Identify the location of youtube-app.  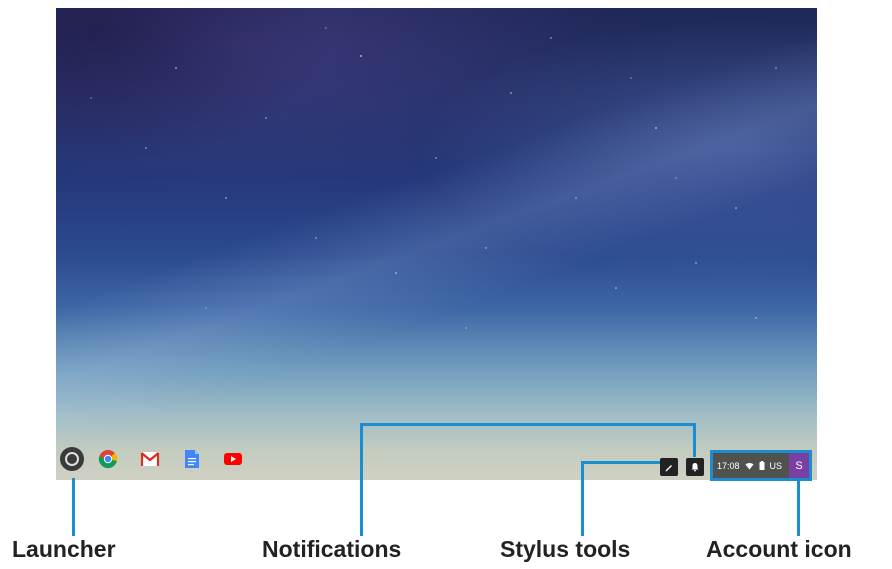
(233, 459).